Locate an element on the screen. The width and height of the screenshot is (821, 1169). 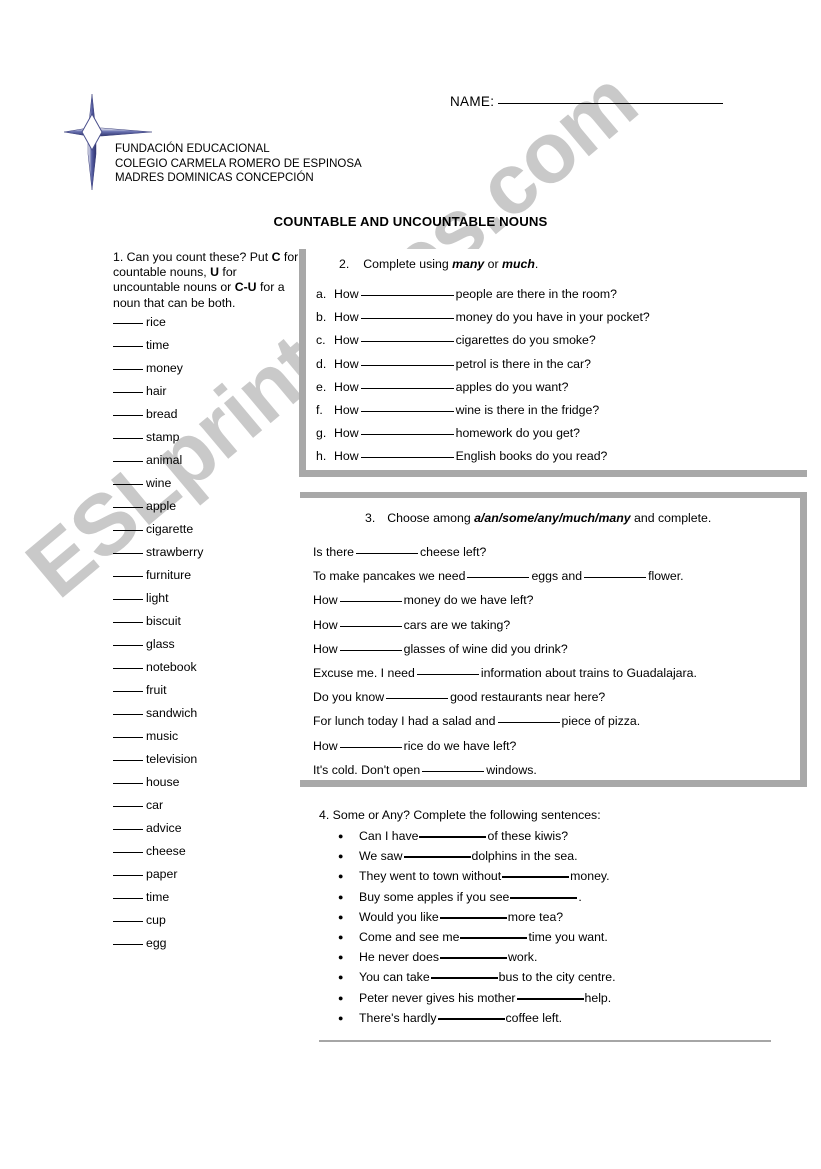
sentence-suffix: coffee left. is located at coordinates (534, 1017).